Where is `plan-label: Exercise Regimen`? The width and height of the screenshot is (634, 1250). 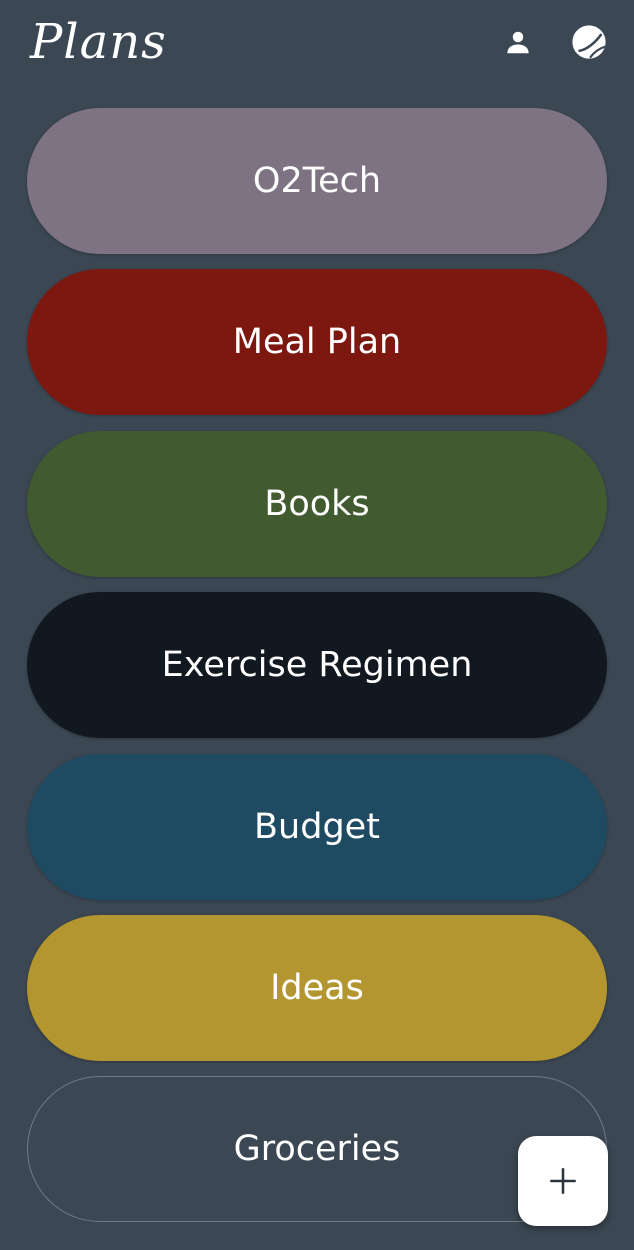 plan-label: Exercise Regimen is located at coordinates (317, 665).